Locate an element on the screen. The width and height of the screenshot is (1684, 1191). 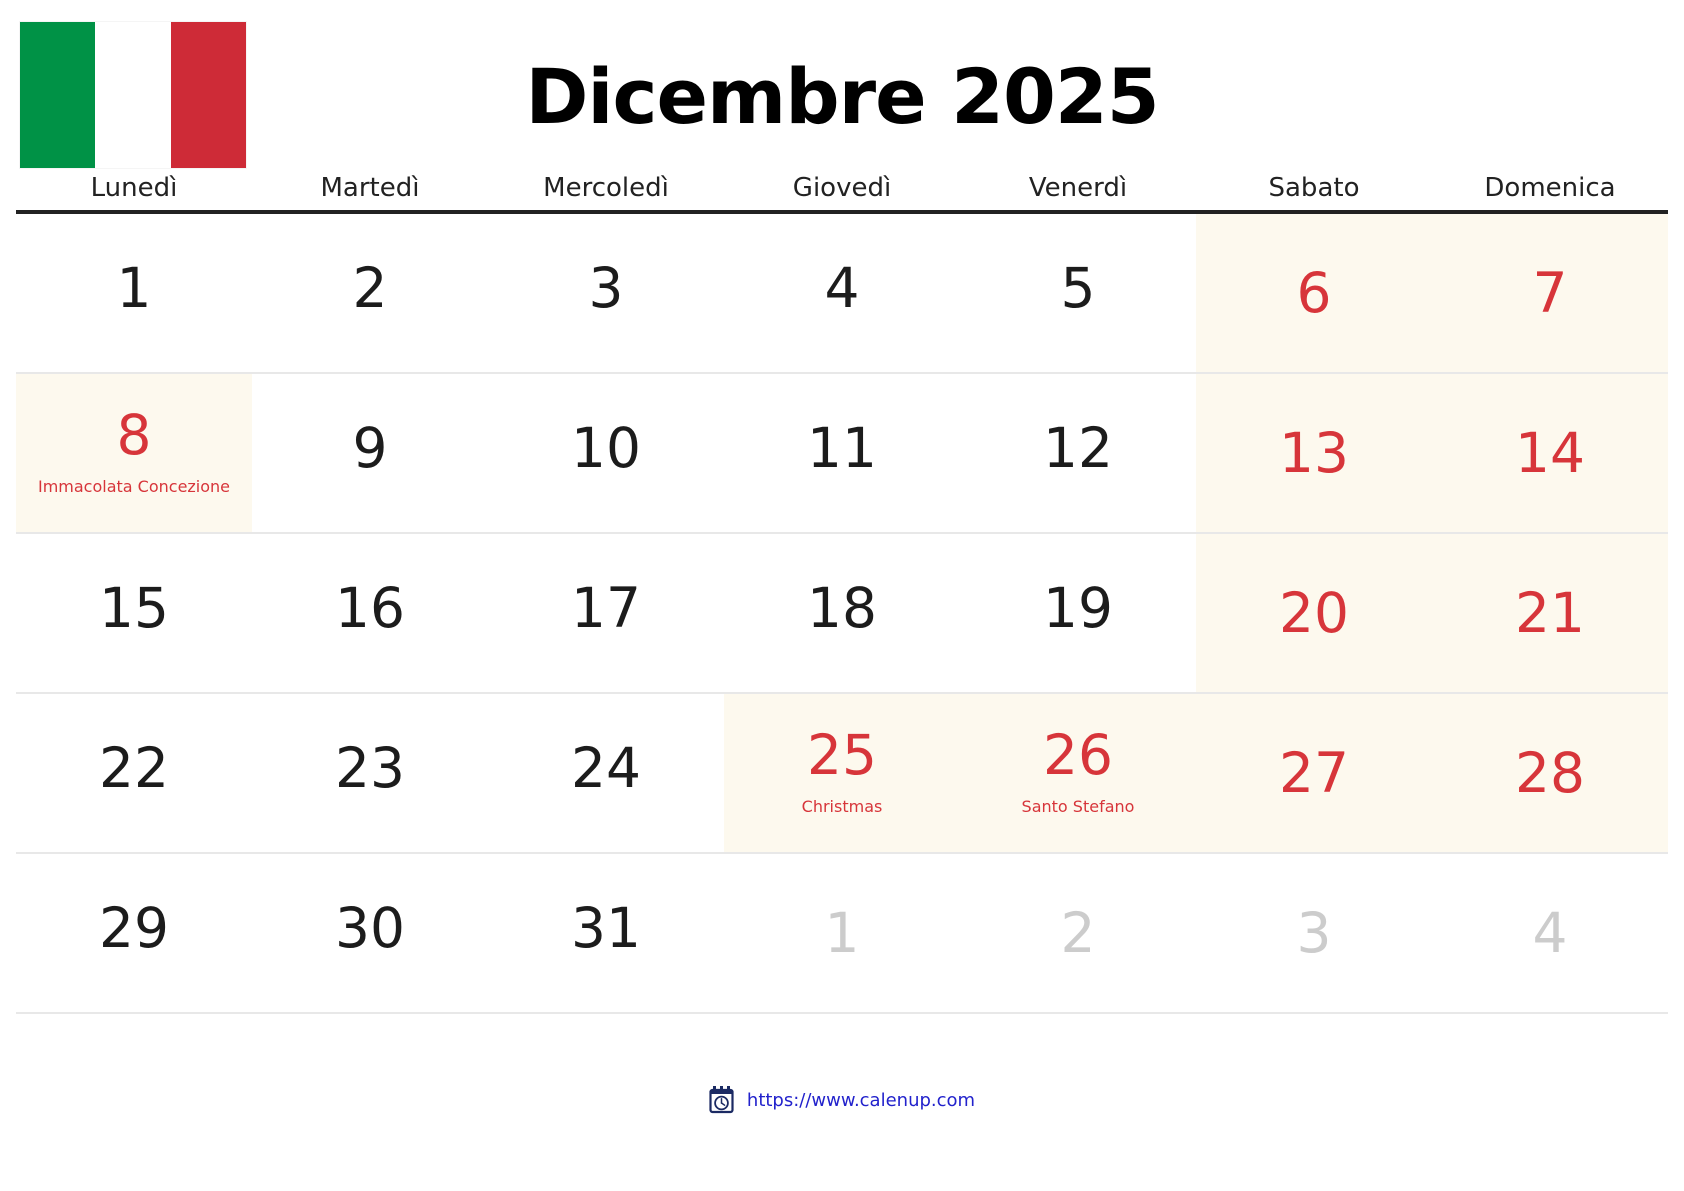
day-number: 24 is located at coordinates (606, 768).